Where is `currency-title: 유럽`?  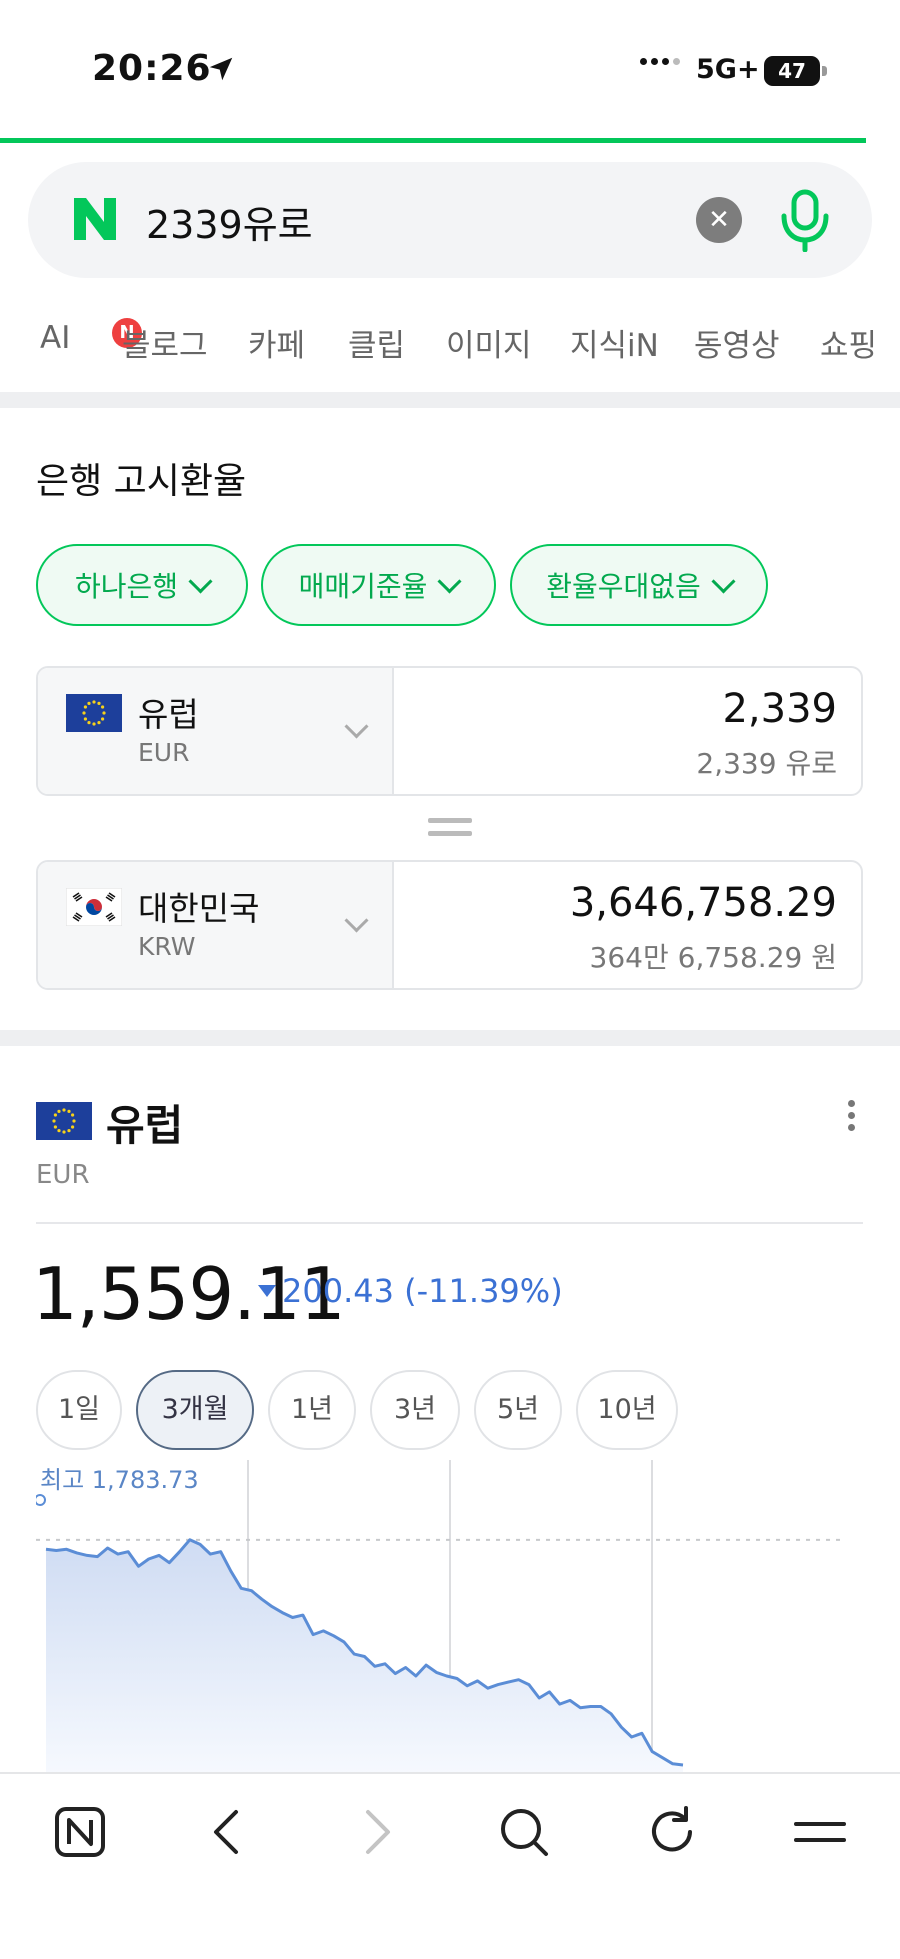 currency-title: 유럽 is located at coordinates (145, 1125).